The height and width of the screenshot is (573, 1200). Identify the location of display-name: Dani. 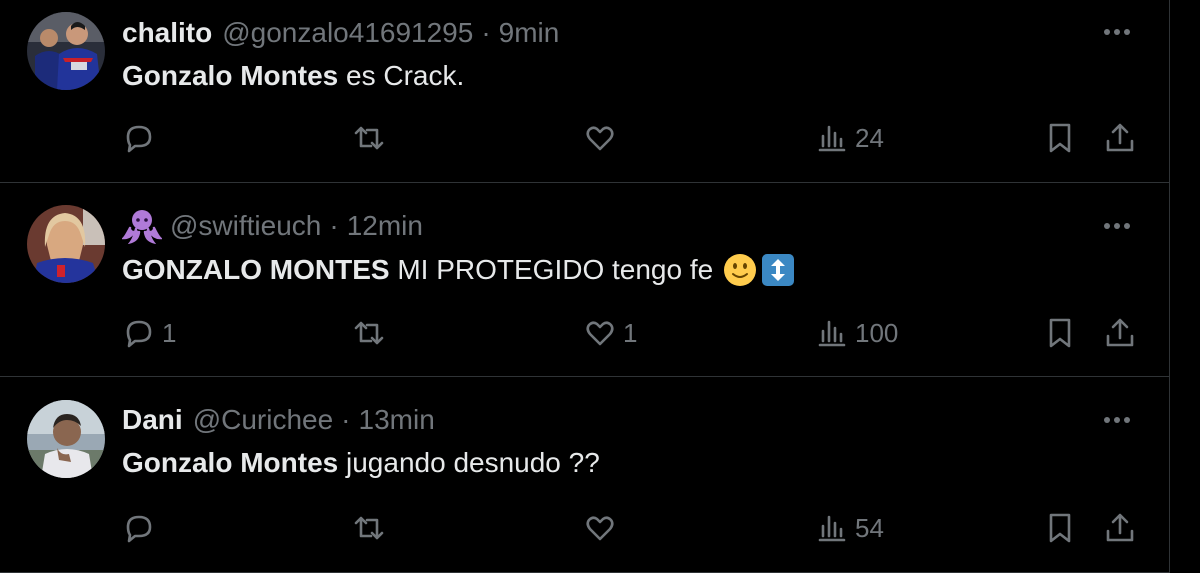
(152, 420).